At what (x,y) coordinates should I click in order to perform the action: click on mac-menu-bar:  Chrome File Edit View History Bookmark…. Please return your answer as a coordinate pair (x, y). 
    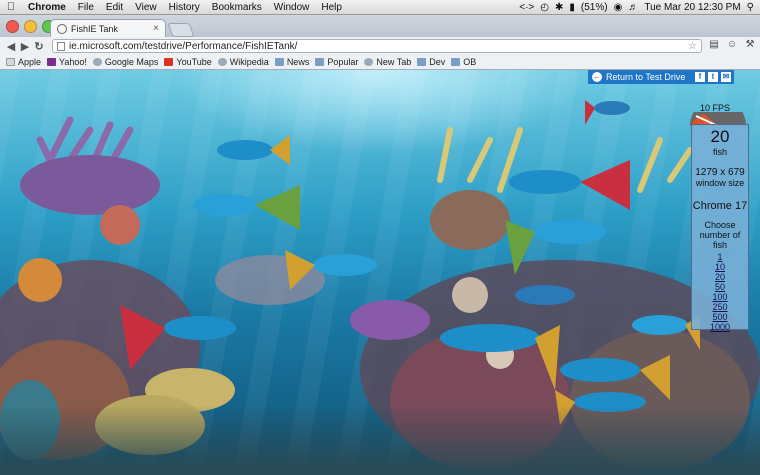
    Looking at the image, I should click on (380, 7).